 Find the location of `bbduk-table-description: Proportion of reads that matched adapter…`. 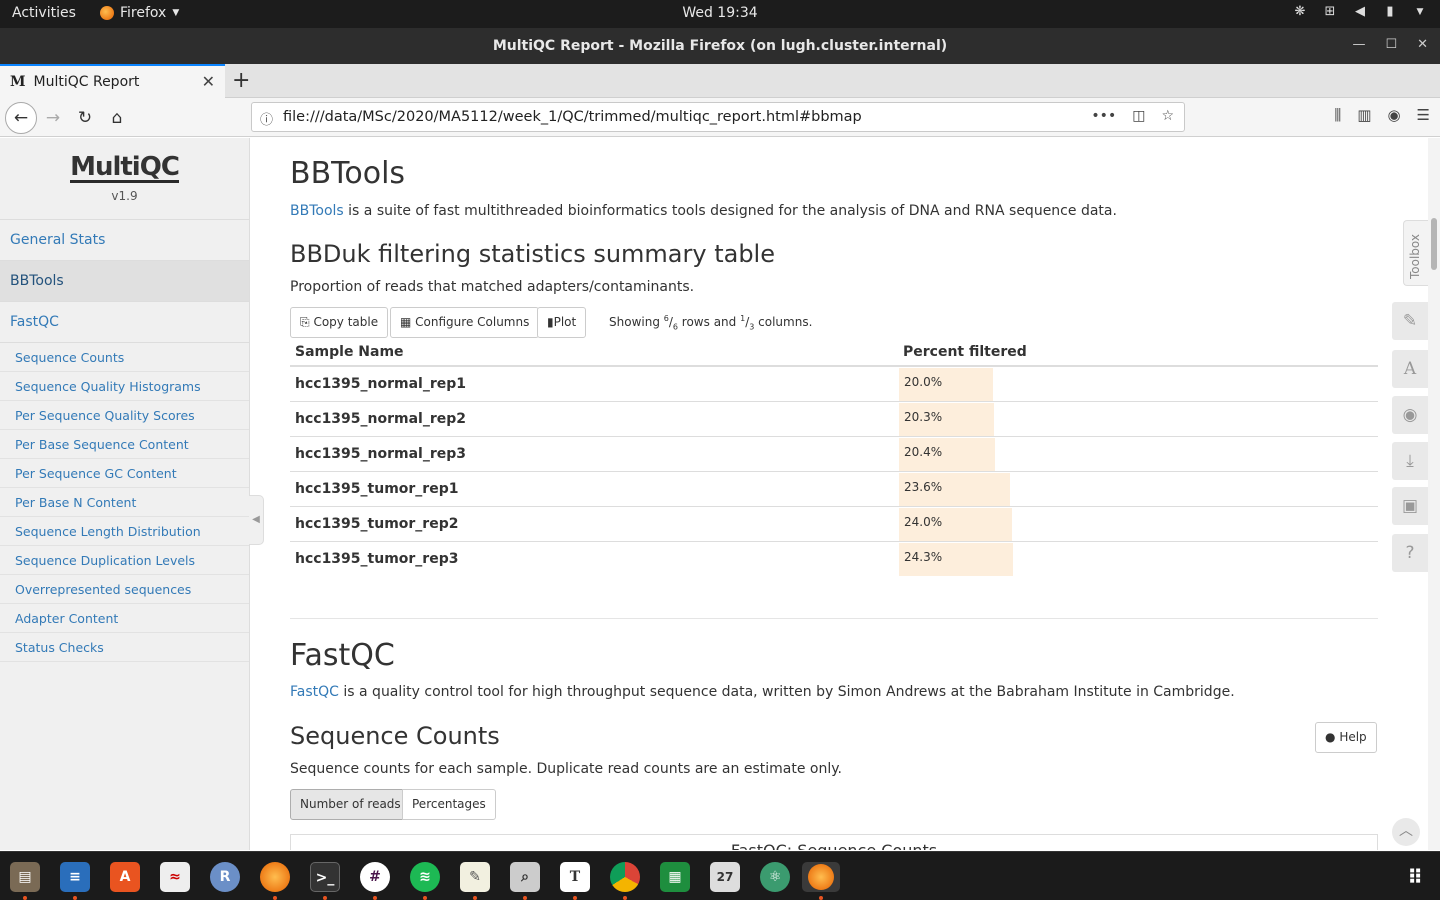

bbduk-table-description: Proportion of reads that matched adapter… is located at coordinates (492, 287).